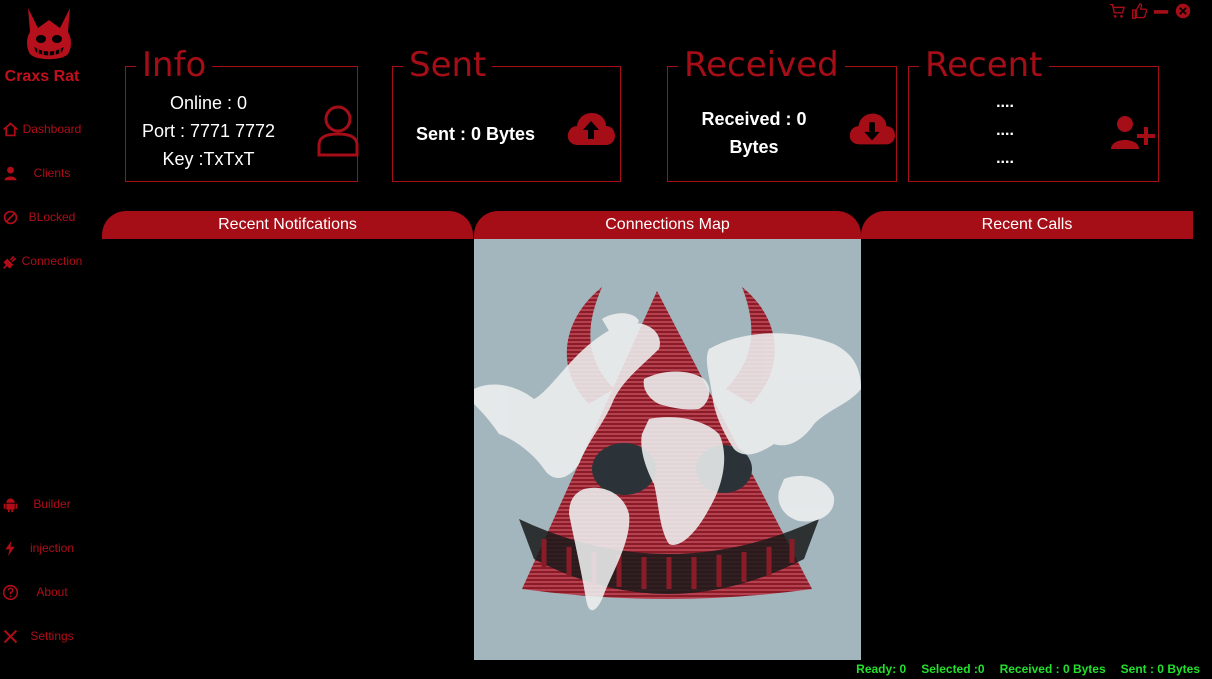  Describe the element at coordinates (52, 504) in the screenshot. I see `sidebar-item-label: Builder` at that location.